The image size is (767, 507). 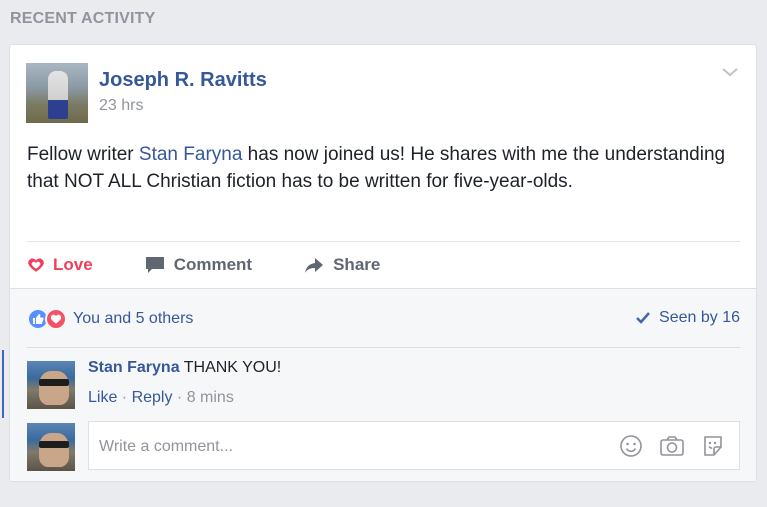 What do you see at coordinates (83, 18) in the screenshot?
I see `section-title: RECENT ACTIVITY` at bounding box center [83, 18].